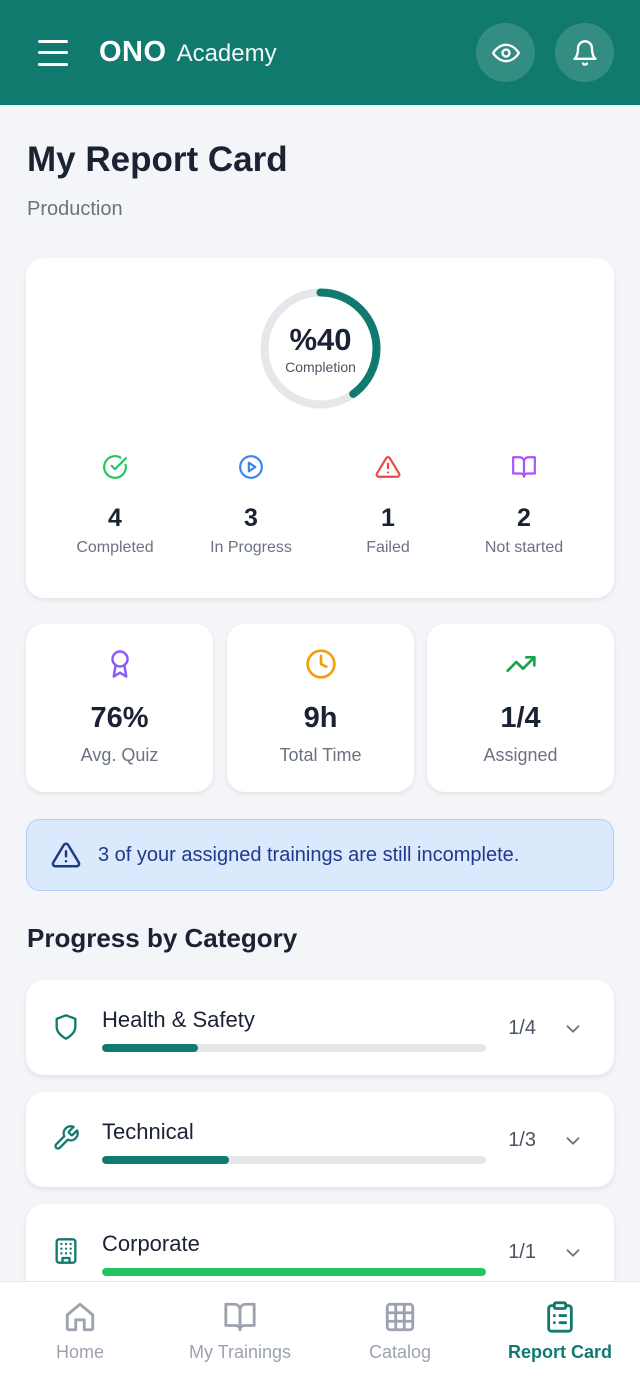  I want to click on brand-name: ONO, so click(133, 52).